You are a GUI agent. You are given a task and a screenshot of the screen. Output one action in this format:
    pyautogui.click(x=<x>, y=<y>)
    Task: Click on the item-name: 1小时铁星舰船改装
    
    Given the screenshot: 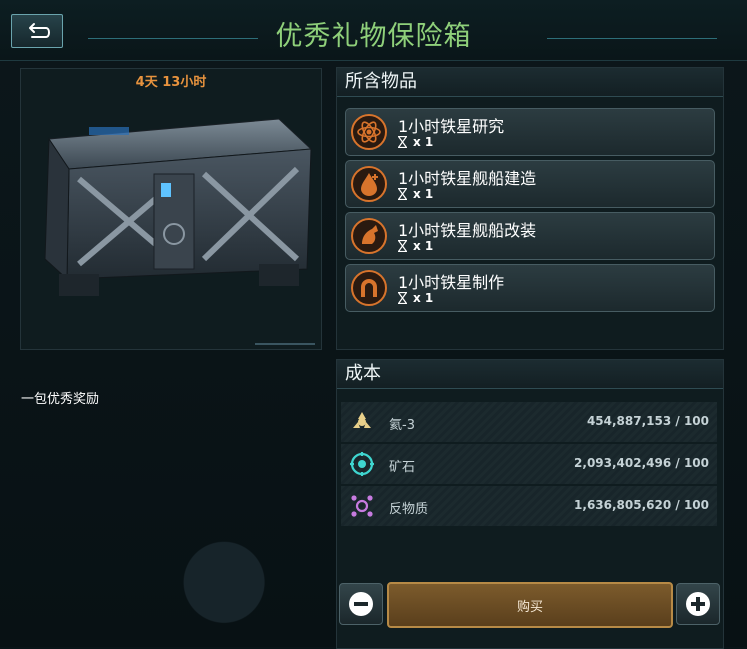 What is the action you would take?
    pyautogui.click(x=467, y=230)
    